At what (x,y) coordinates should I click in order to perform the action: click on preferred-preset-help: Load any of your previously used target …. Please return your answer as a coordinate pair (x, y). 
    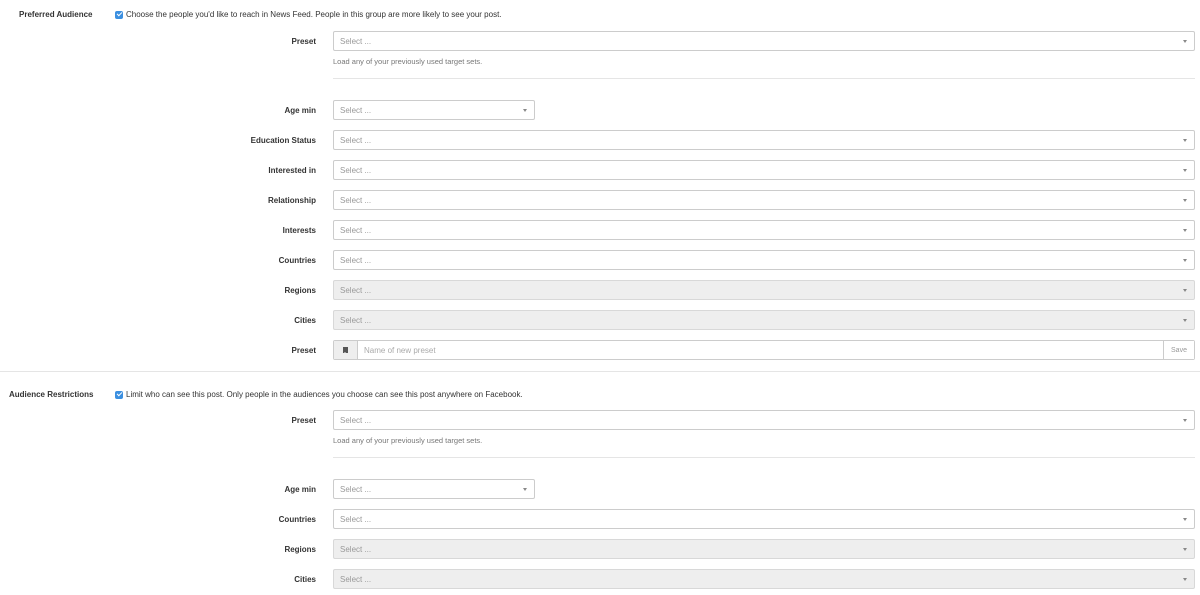
    Looking at the image, I should click on (408, 61).